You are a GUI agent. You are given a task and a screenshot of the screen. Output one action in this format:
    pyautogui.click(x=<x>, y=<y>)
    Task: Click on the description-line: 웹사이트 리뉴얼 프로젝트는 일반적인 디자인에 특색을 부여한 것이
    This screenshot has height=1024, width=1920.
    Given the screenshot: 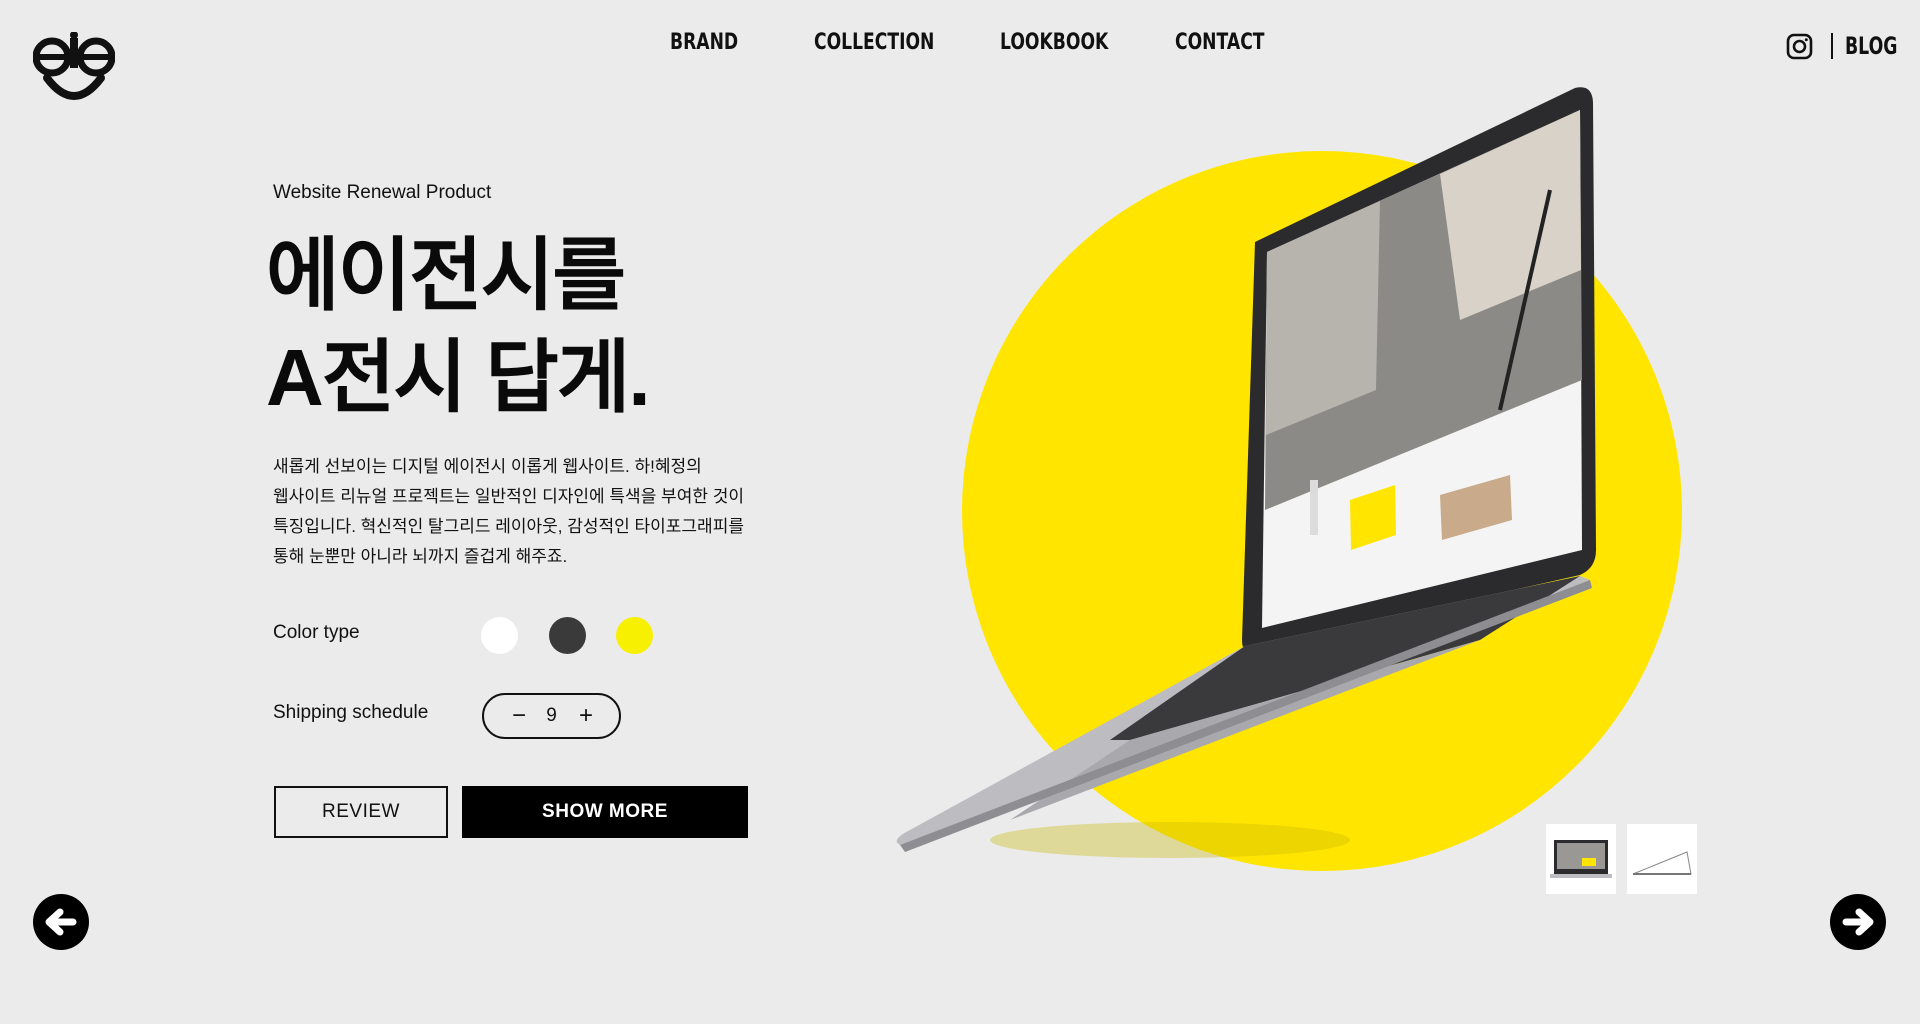 What is the action you would take?
    pyautogui.click(x=508, y=496)
    